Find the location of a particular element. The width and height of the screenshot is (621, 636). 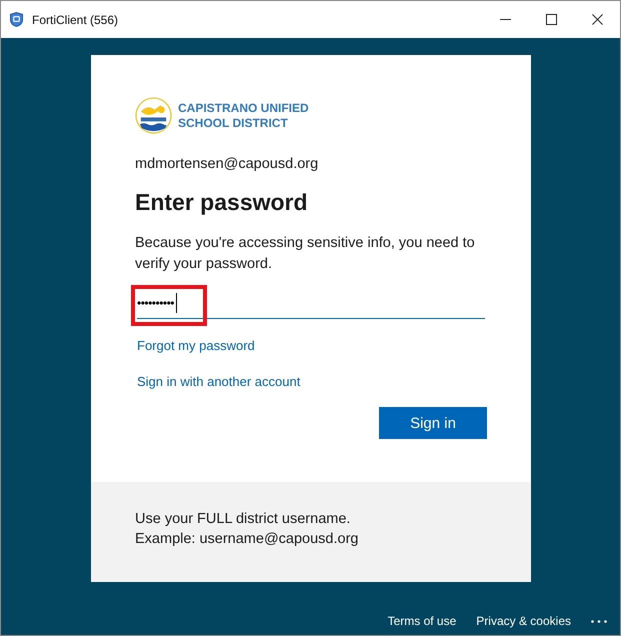

password-field: •••••••••• is located at coordinates (311, 303).